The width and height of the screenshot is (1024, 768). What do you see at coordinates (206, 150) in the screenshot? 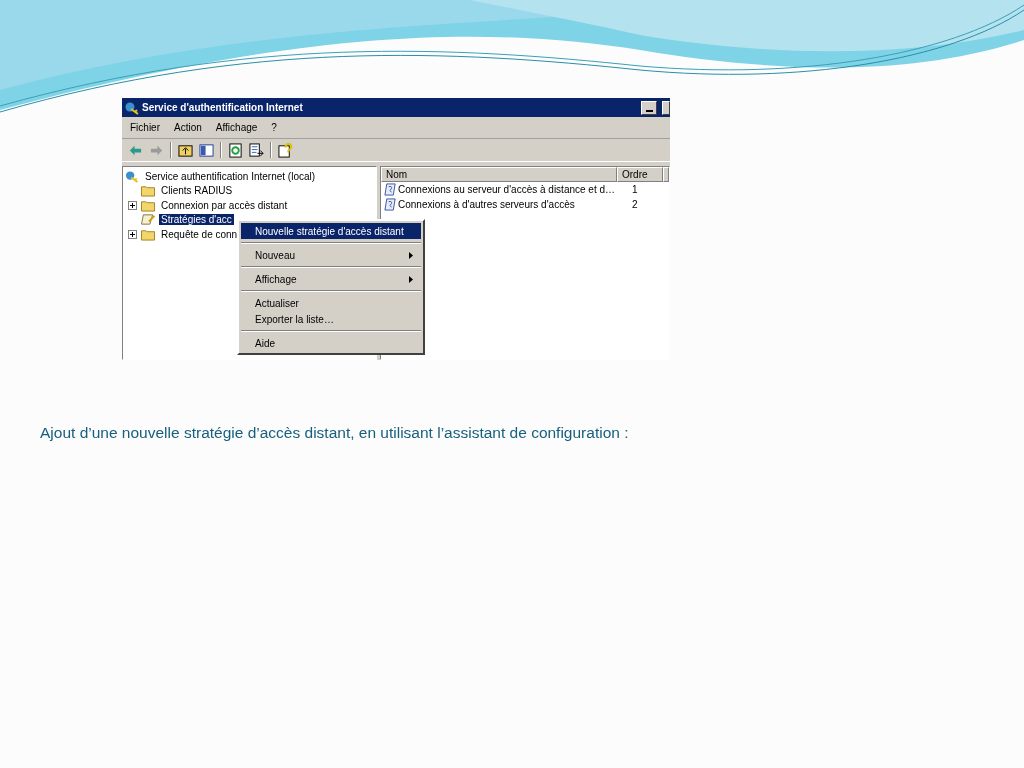
I see `tree-toggle-icon` at bounding box center [206, 150].